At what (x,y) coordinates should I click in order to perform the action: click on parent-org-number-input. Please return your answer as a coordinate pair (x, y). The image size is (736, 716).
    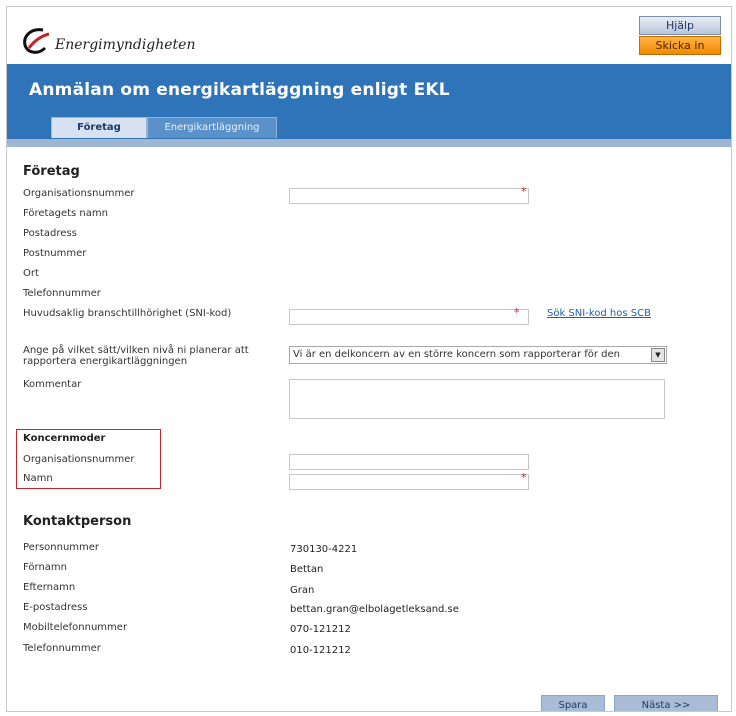
    Looking at the image, I should click on (409, 462).